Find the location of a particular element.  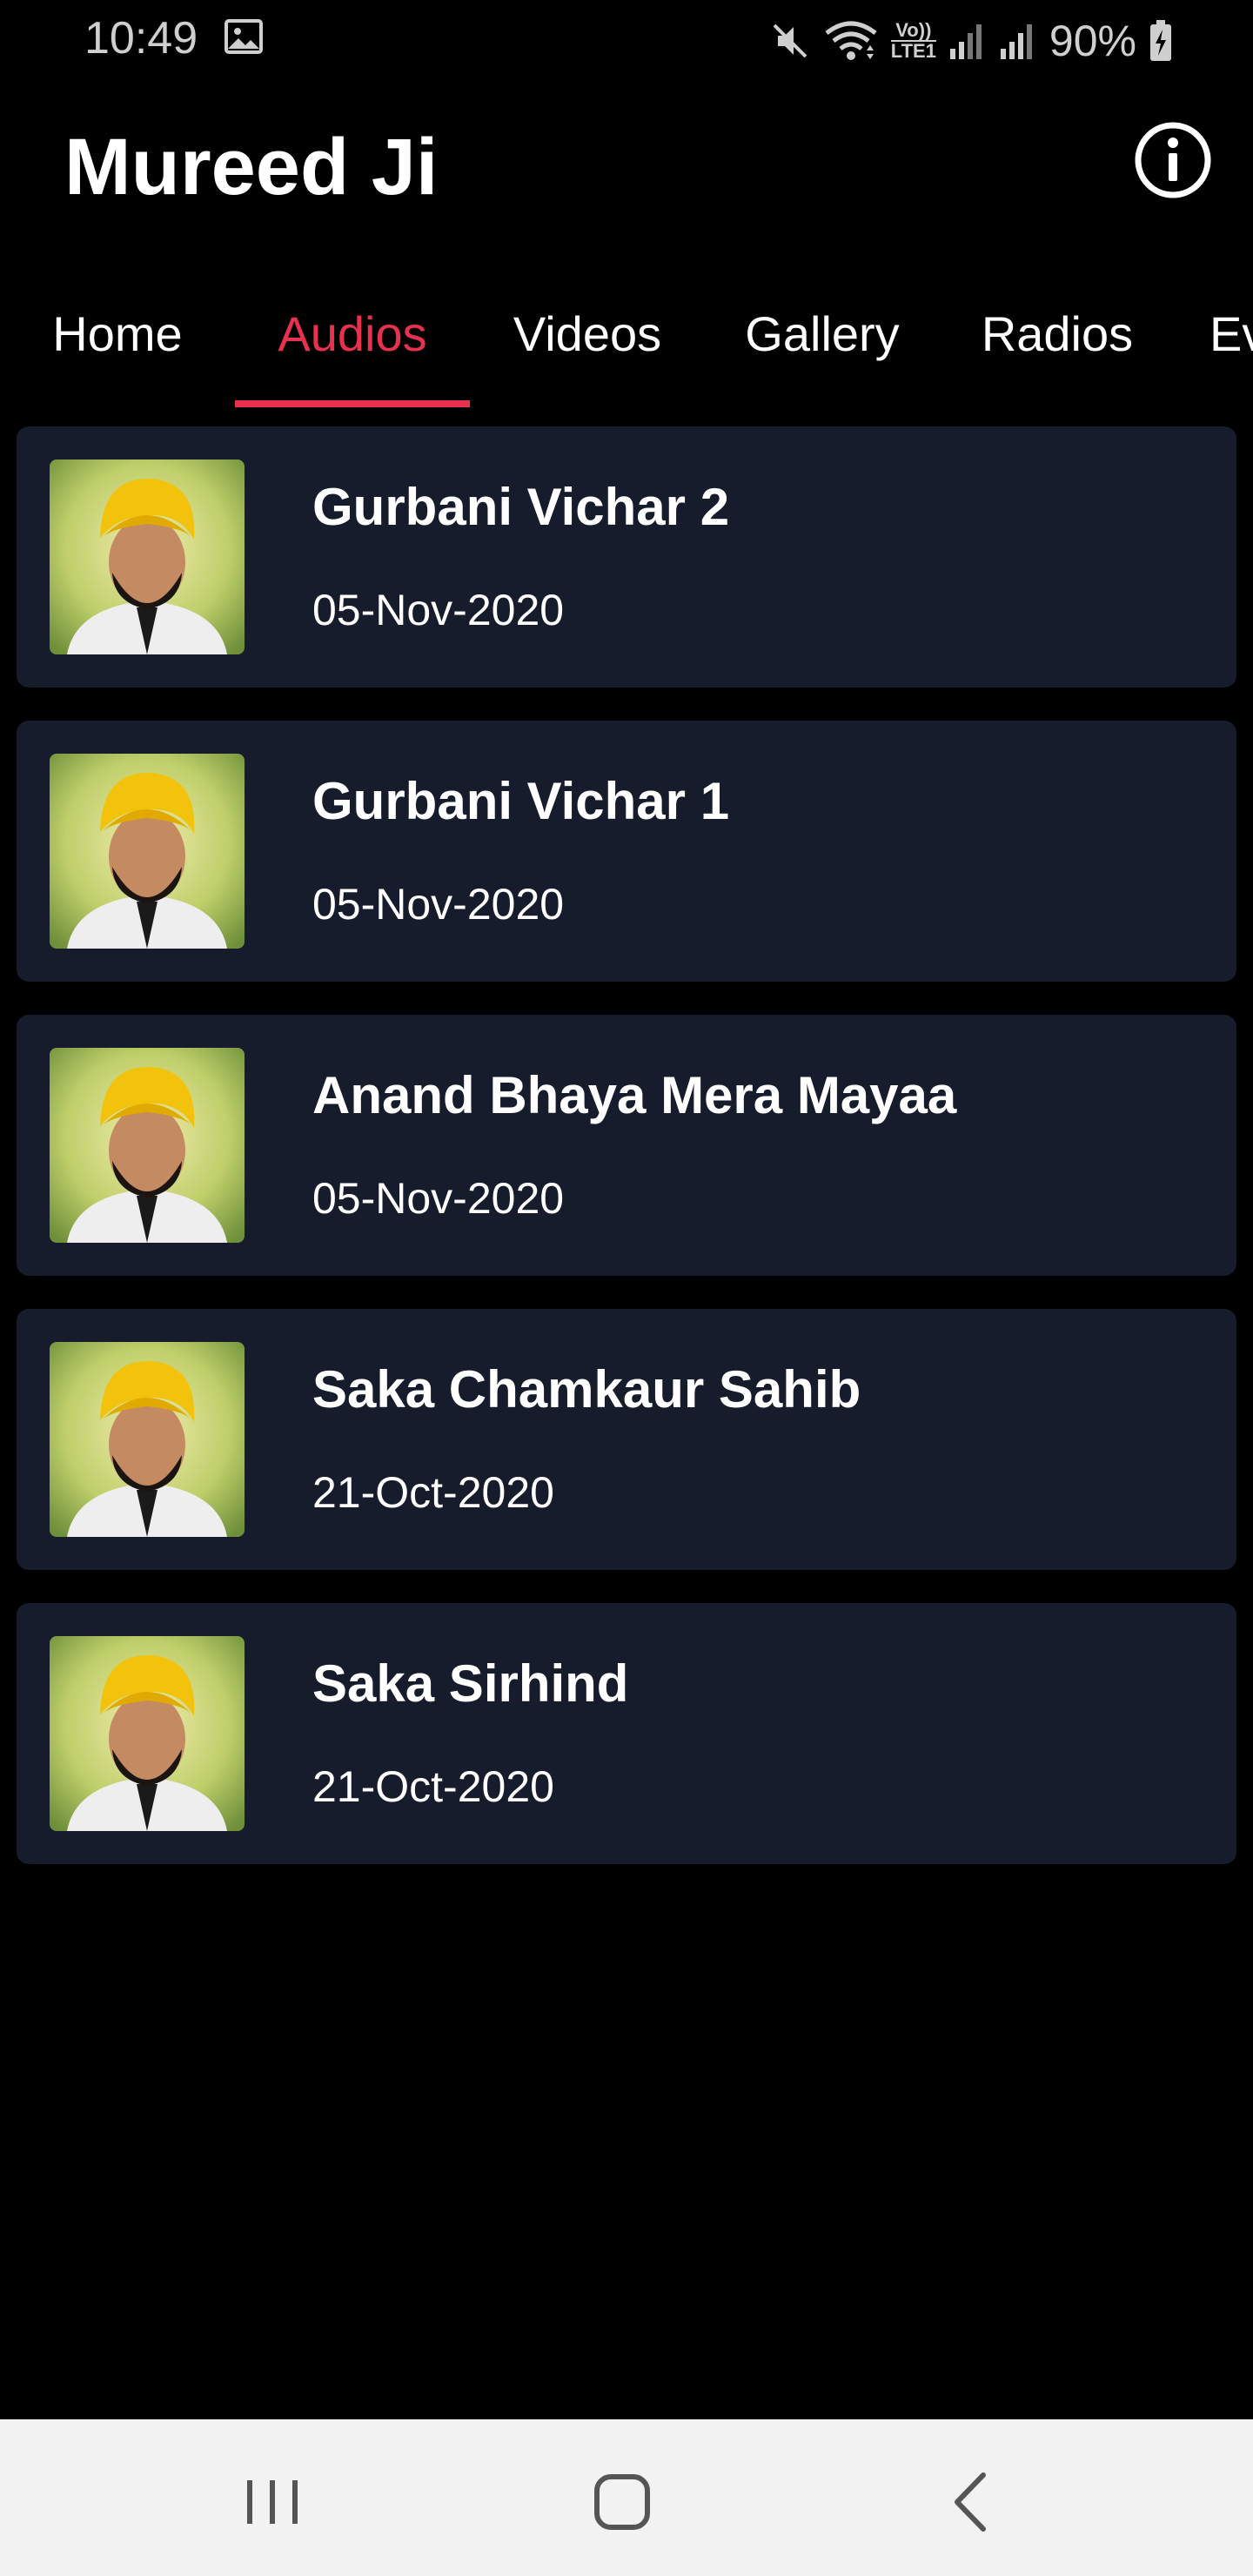

system-nav-bar is located at coordinates (626, 2498).